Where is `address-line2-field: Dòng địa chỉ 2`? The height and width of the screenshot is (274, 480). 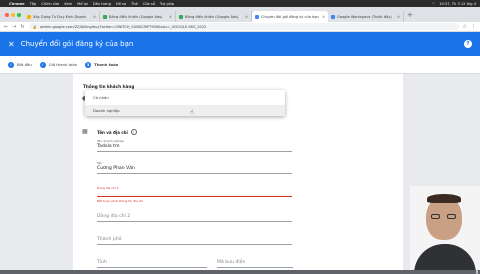 address-line2-field: Dòng địa chỉ 2 is located at coordinates (194, 218).